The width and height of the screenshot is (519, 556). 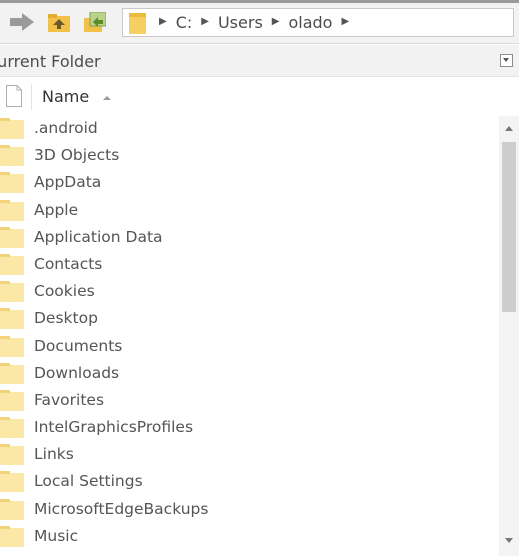 I want to click on list-item: Desktop, so click(x=248, y=319).